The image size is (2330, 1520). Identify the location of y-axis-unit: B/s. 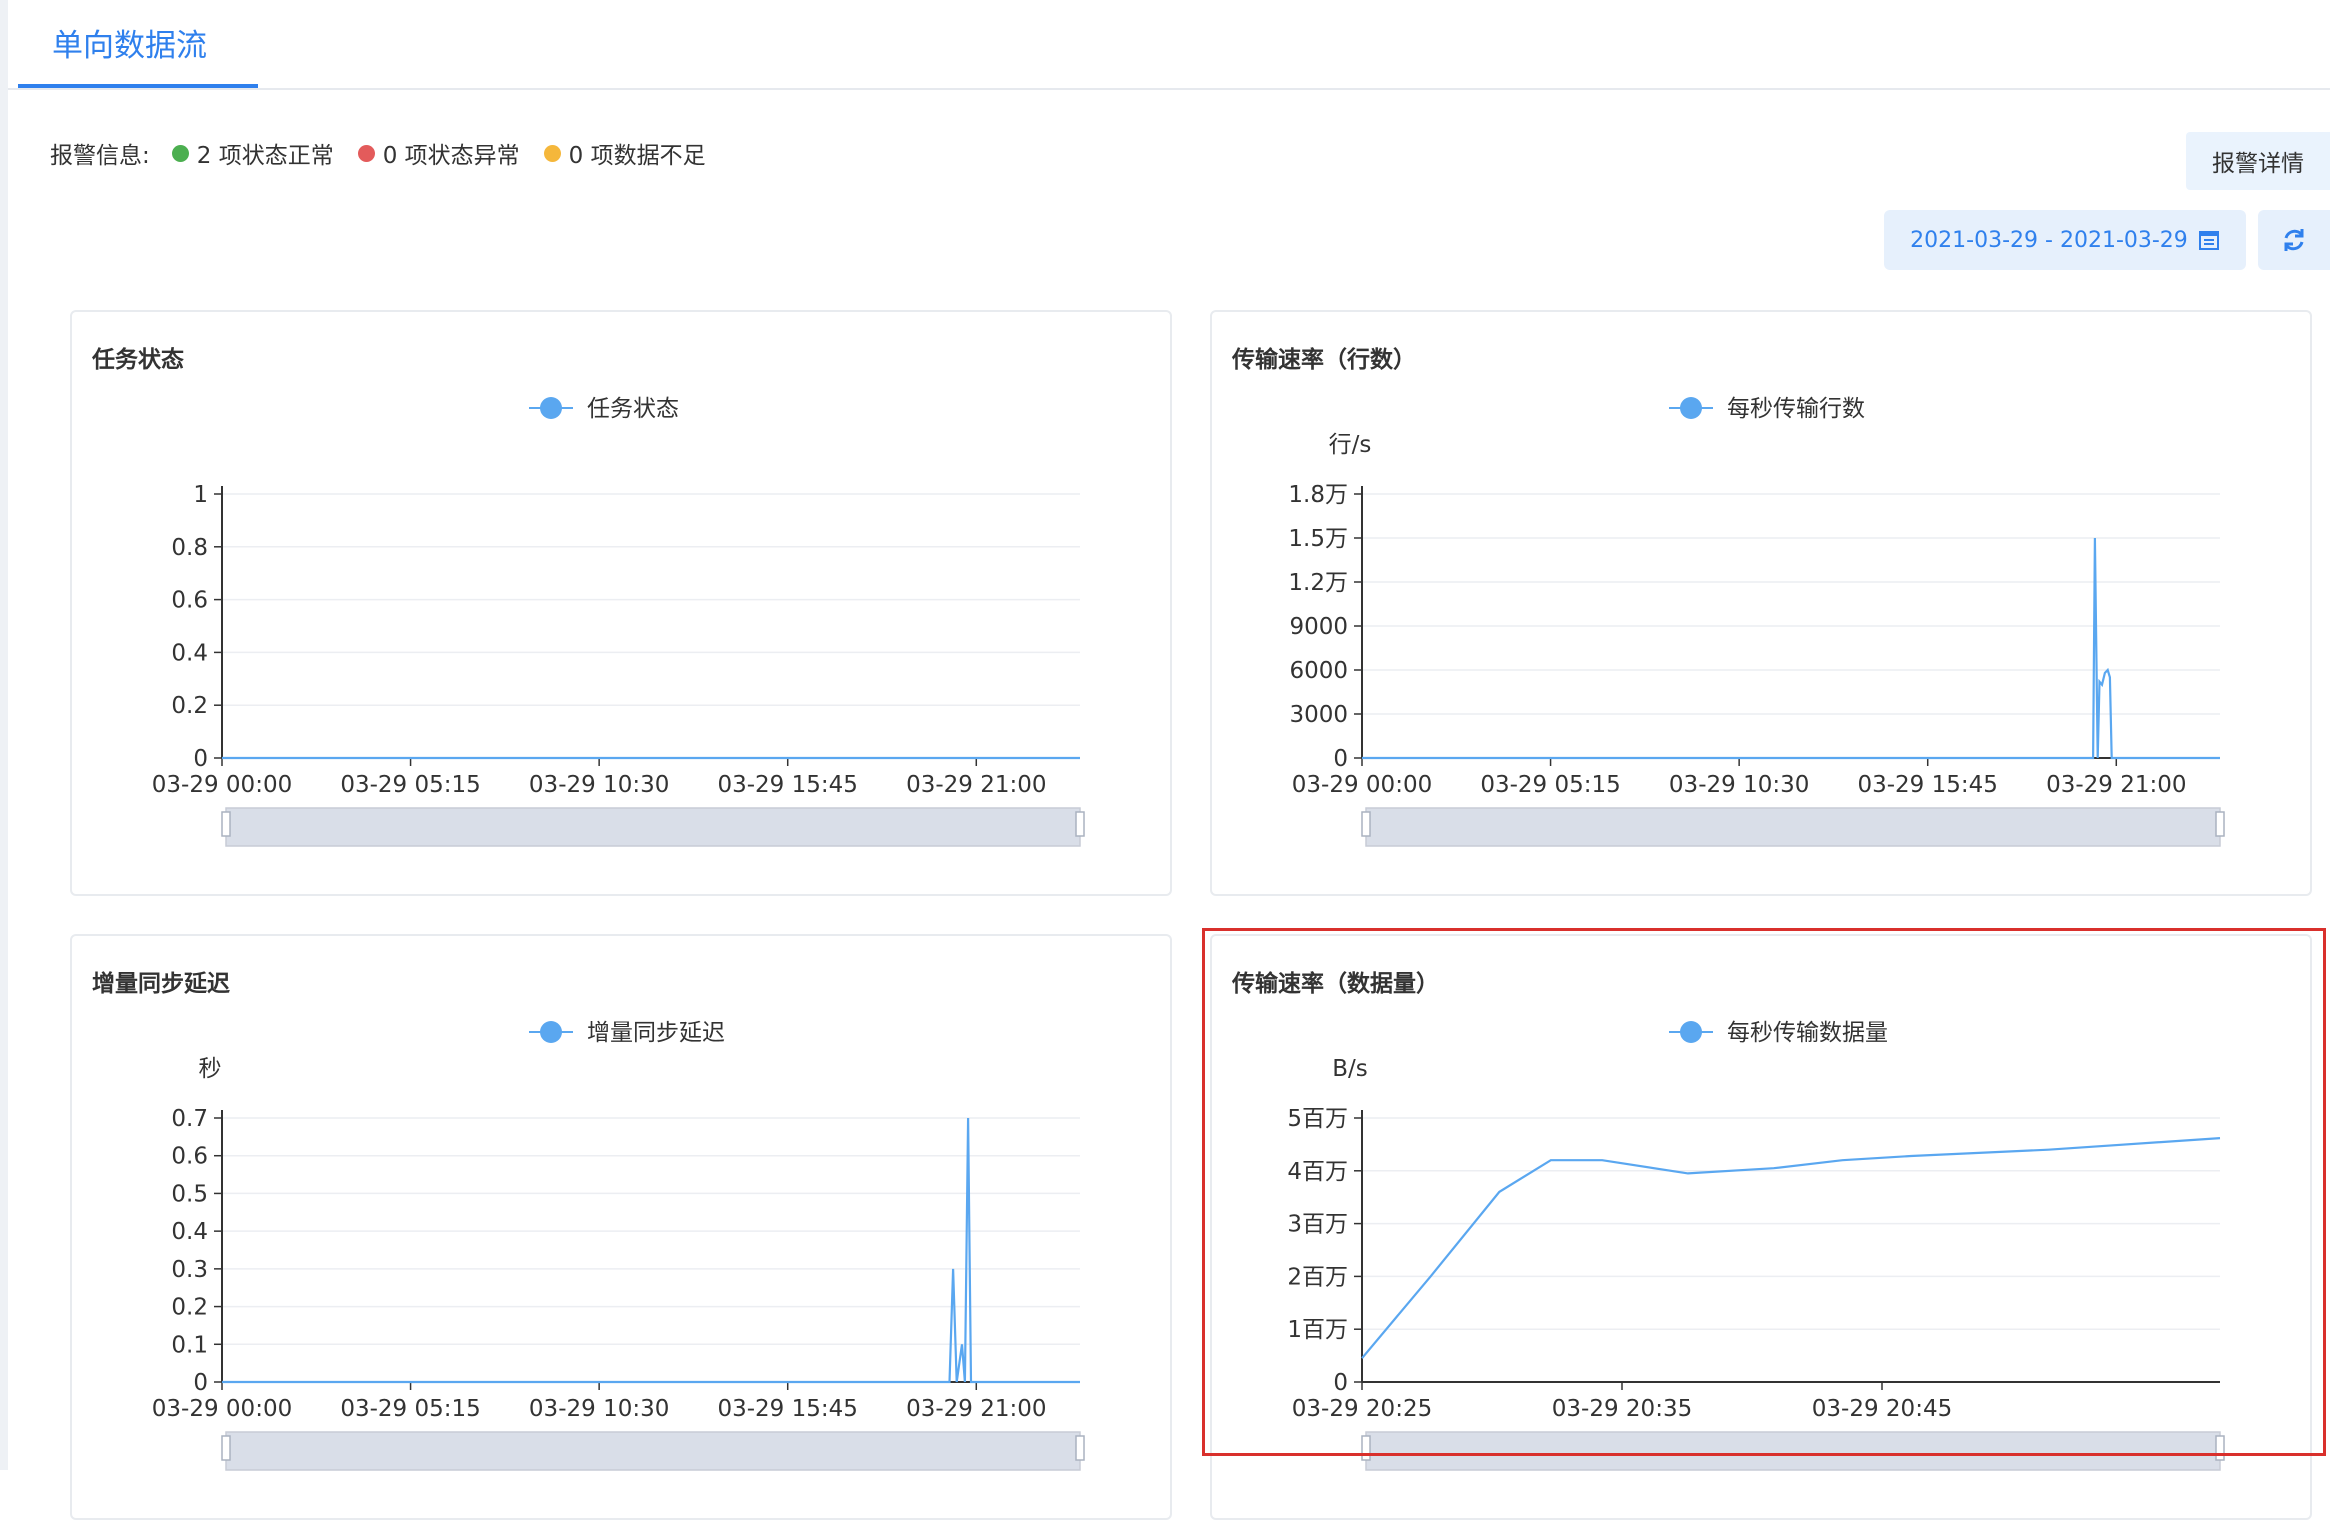
(1350, 1069).